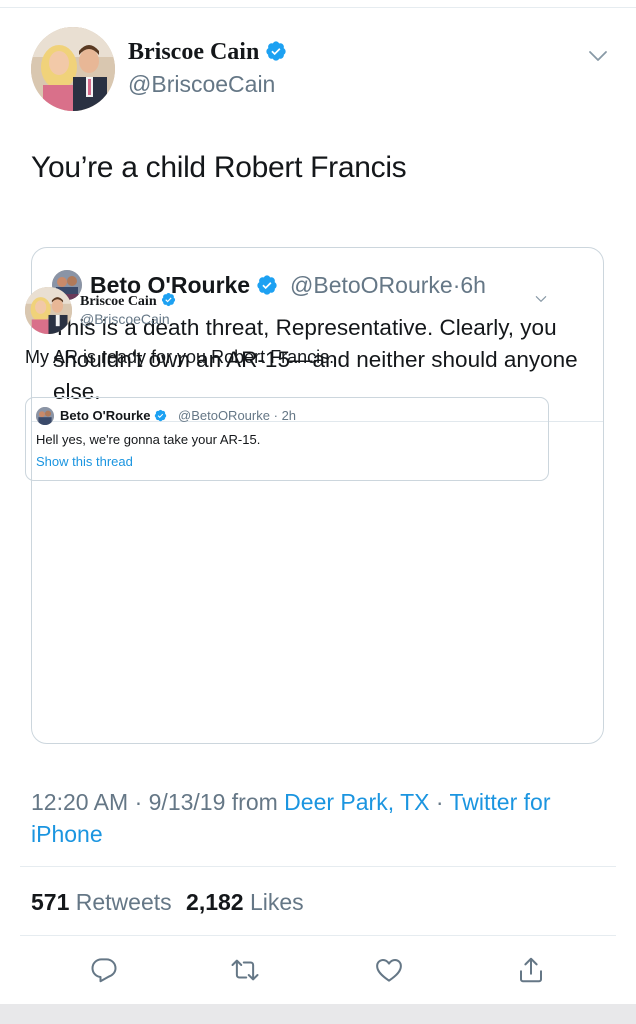  I want to click on top-divider, so click(318, 7).